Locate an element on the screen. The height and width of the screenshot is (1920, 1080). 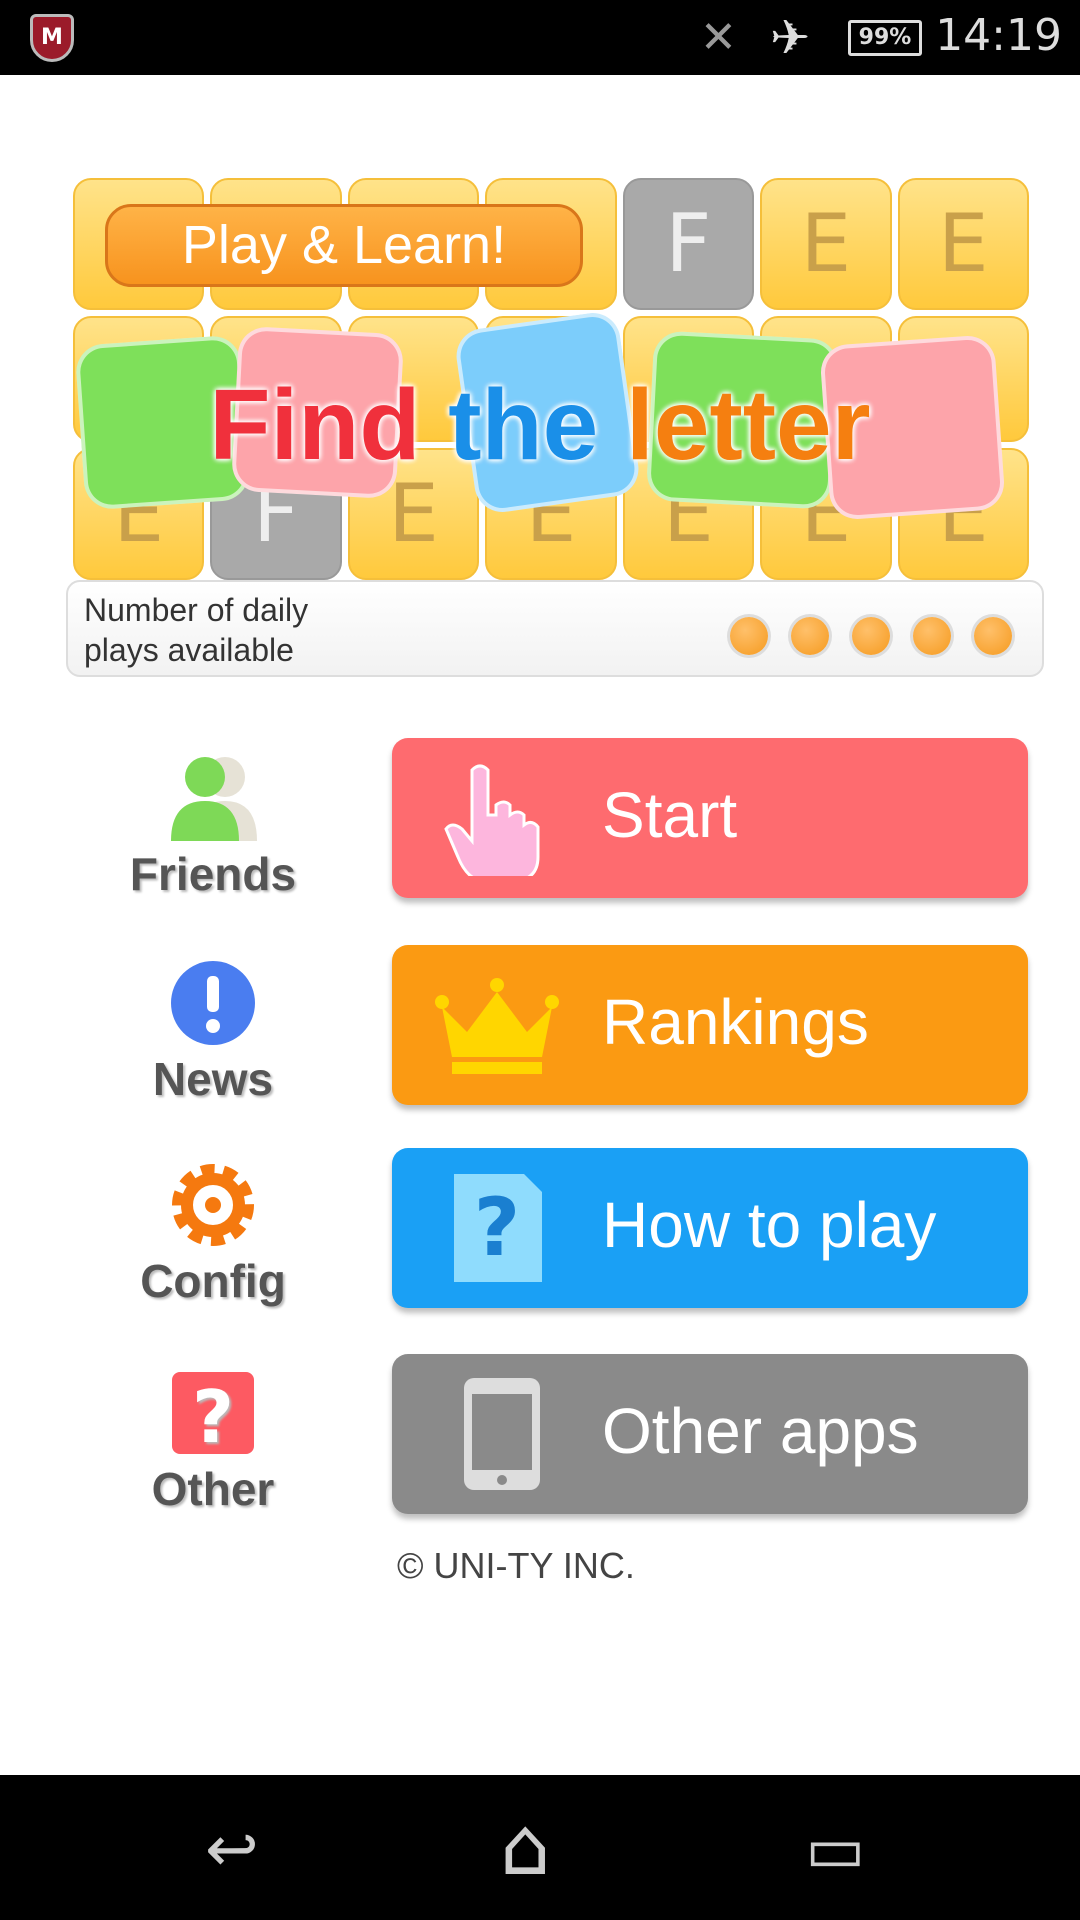
game-logo: Find the letter is located at coordinates (540, 424).